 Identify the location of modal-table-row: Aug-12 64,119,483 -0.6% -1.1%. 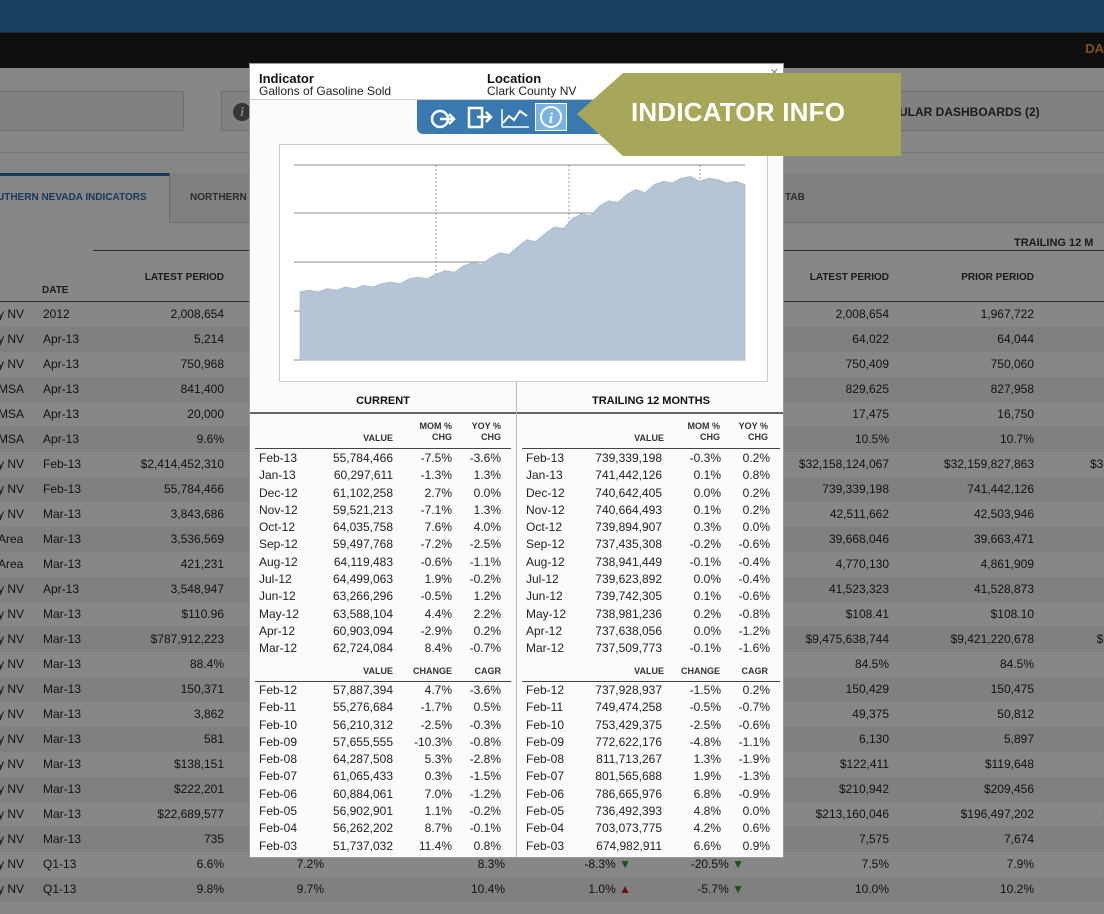
(383, 562).